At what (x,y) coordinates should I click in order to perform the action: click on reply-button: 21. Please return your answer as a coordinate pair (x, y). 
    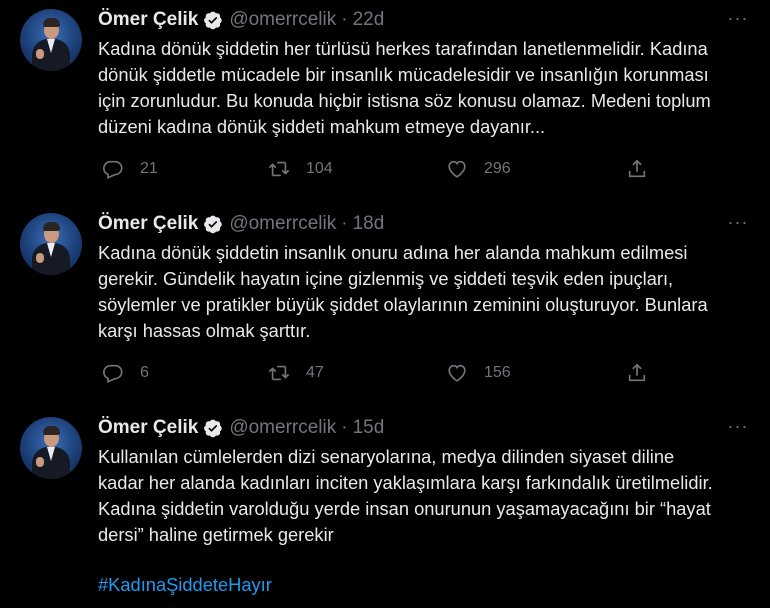
    Looking at the image, I should click on (130, 169).